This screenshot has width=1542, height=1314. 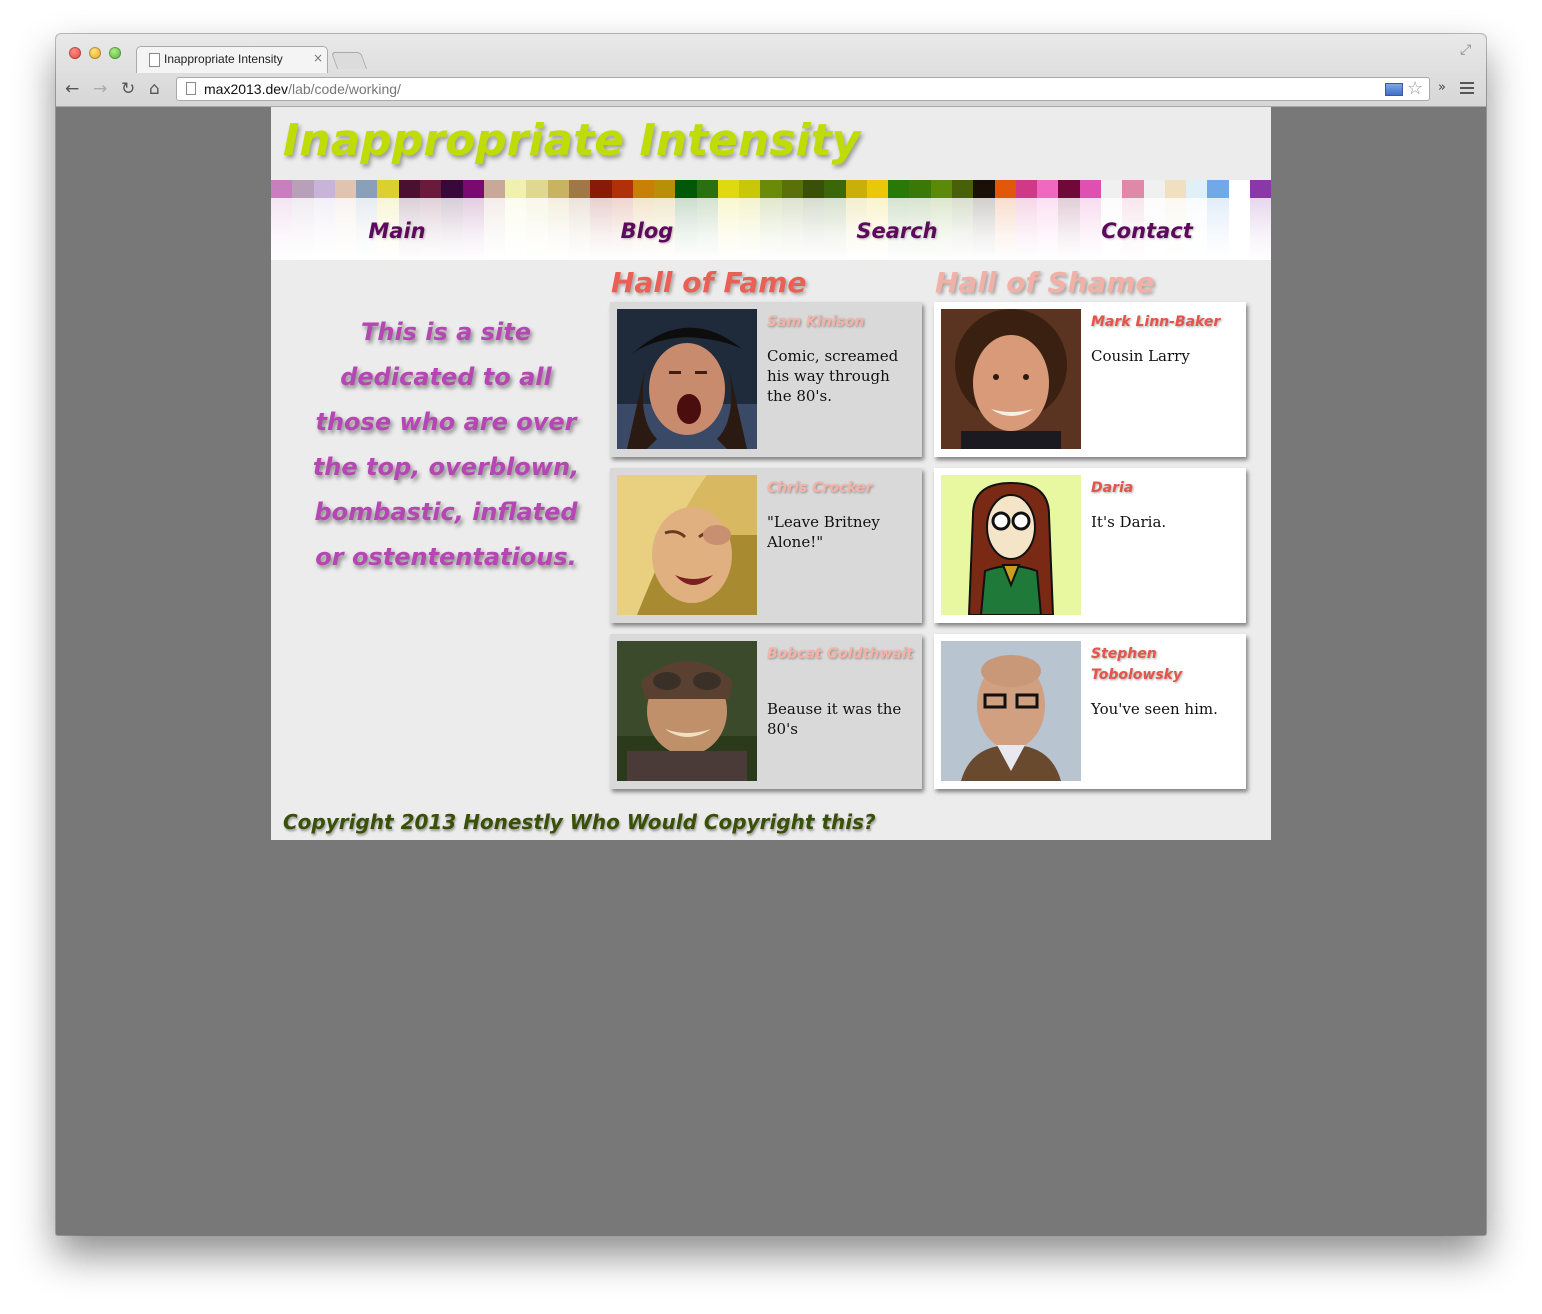 I want to click on html5-icon, so click(x=1394, y=89).